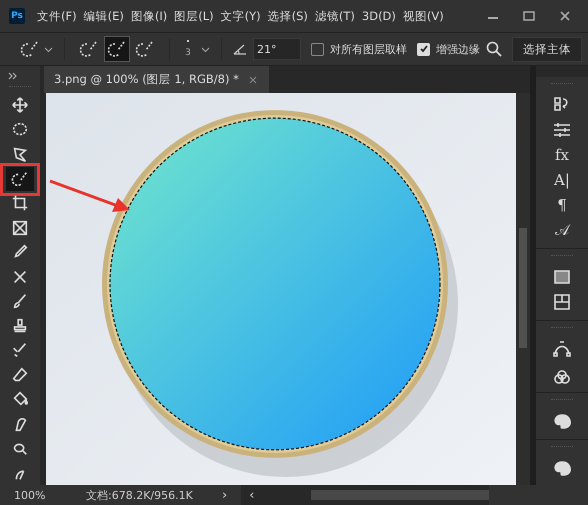  Describe the element at coordinates (317, 49) in the screenshot. I see `checkbox` at that location.